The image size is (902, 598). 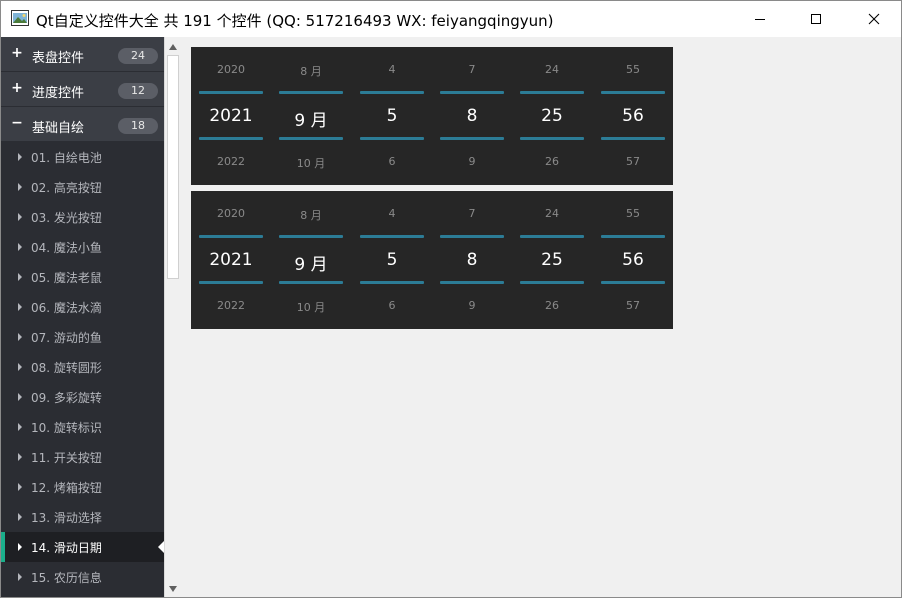 I want to click on sidebar-item: 12. 烤箱按钮, so click(x=82, y=487).